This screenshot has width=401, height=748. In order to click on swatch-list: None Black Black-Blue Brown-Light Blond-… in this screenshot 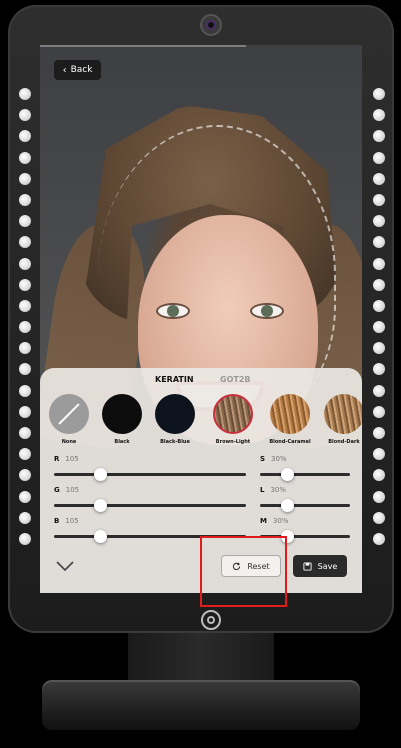, I will do `click(205, 420)`.